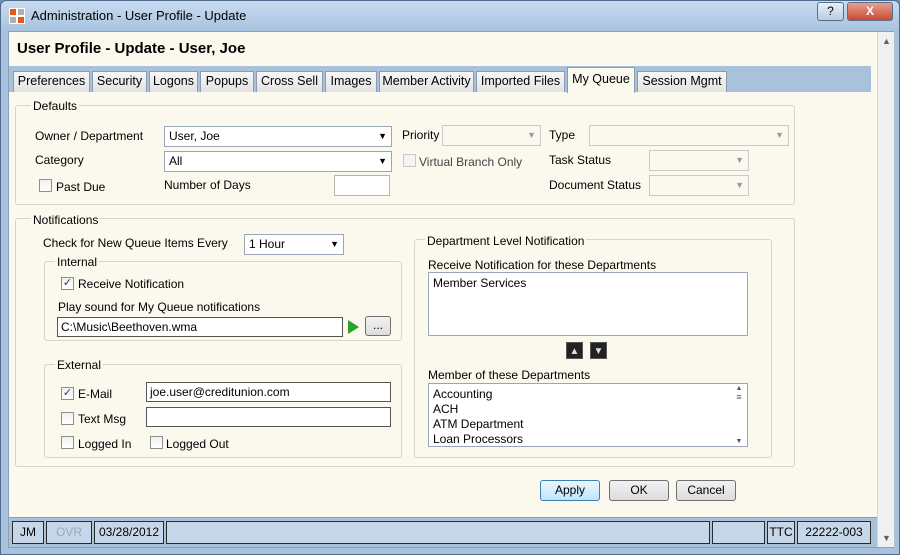  Describe the element at coordinates (131, 284) in the screenshot. I see `receive-notification-label: Receive Notification` at that location.